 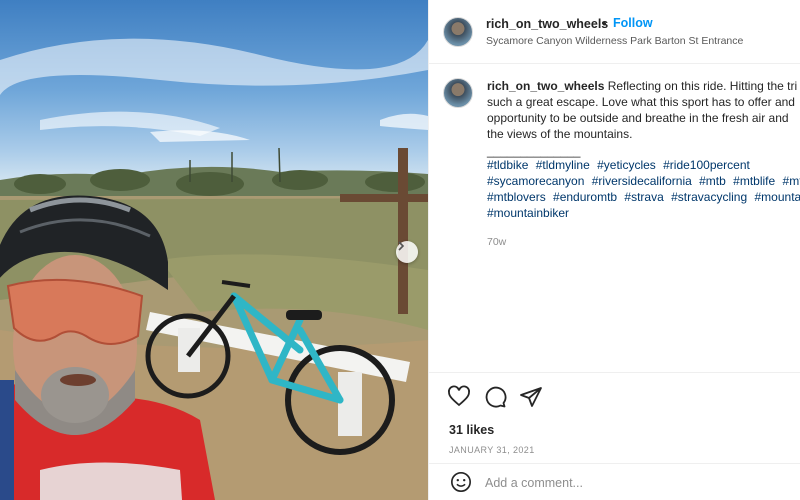 I want to click on follow-button: Follow, so click(x=633, y=23).